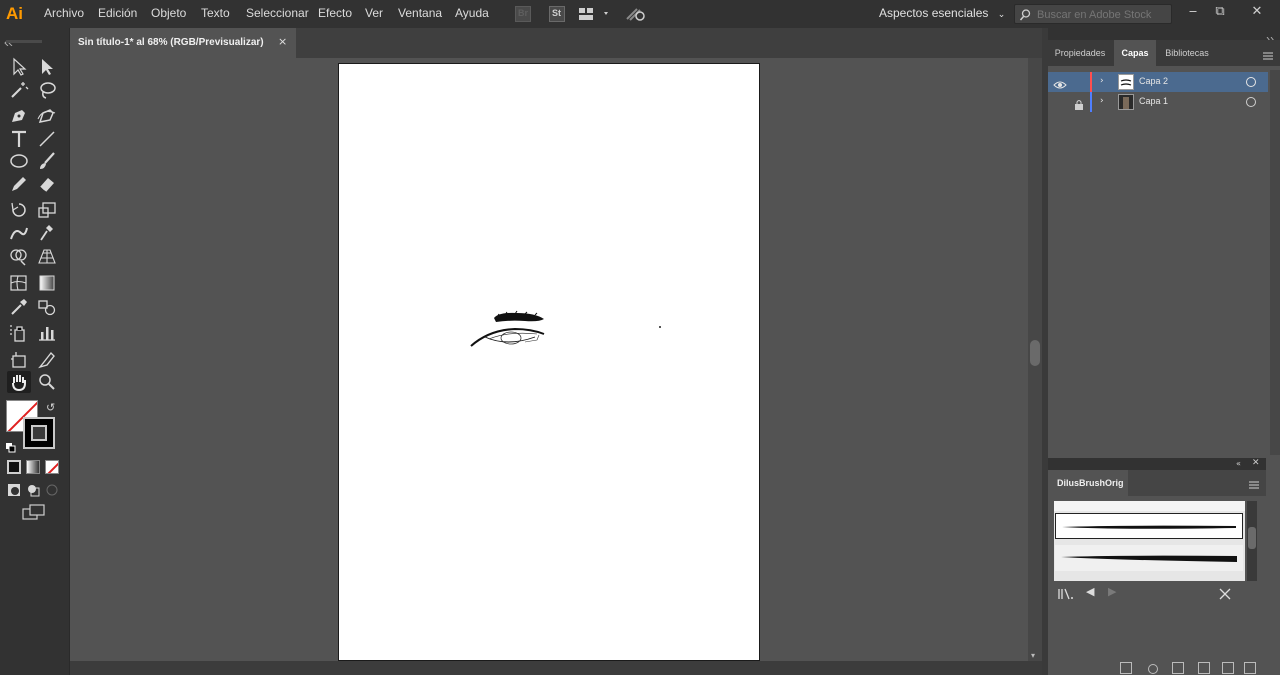 The width and height of the screenshot is (1280, 675). I want to click on zoom-tool-icon, so click(47, 382).